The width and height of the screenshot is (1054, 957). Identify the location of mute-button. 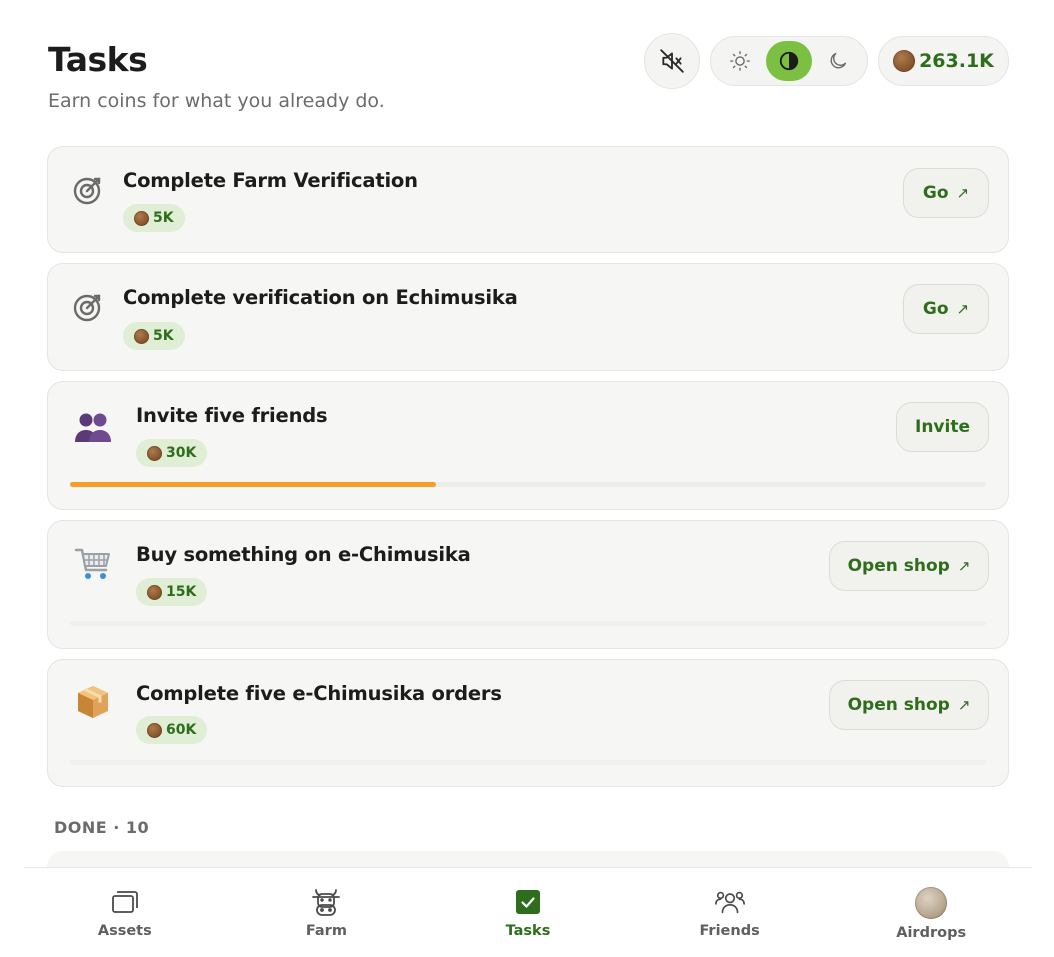
(672, 61).